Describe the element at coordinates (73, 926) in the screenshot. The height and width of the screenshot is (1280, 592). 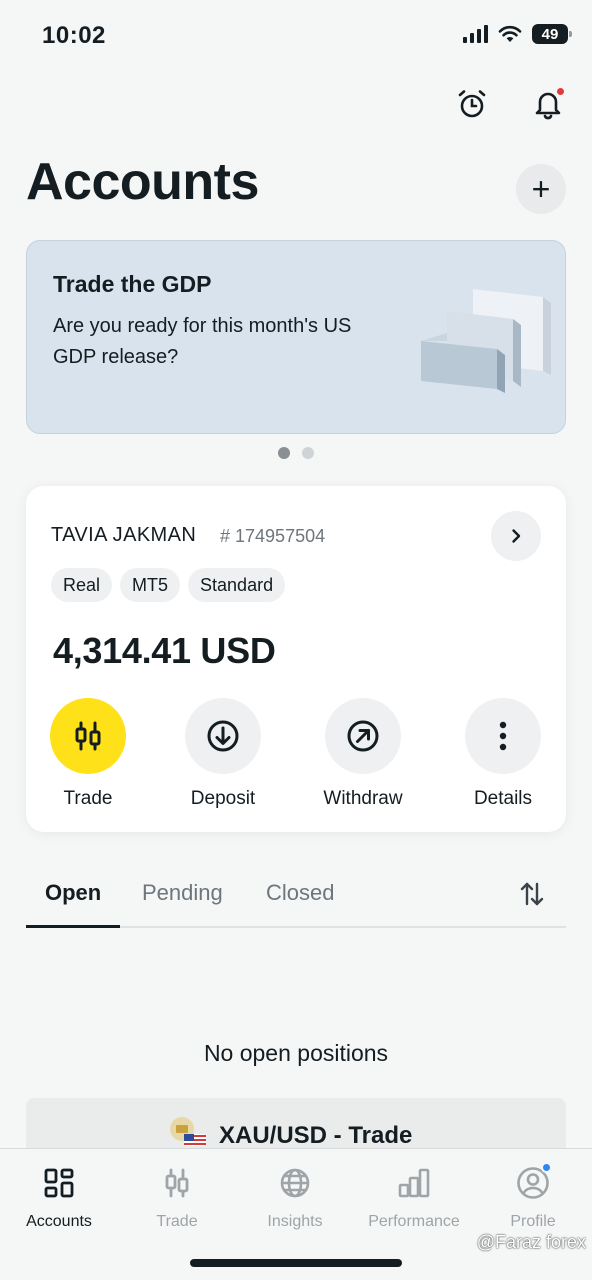
I see `active-tab-indicator` at that location.